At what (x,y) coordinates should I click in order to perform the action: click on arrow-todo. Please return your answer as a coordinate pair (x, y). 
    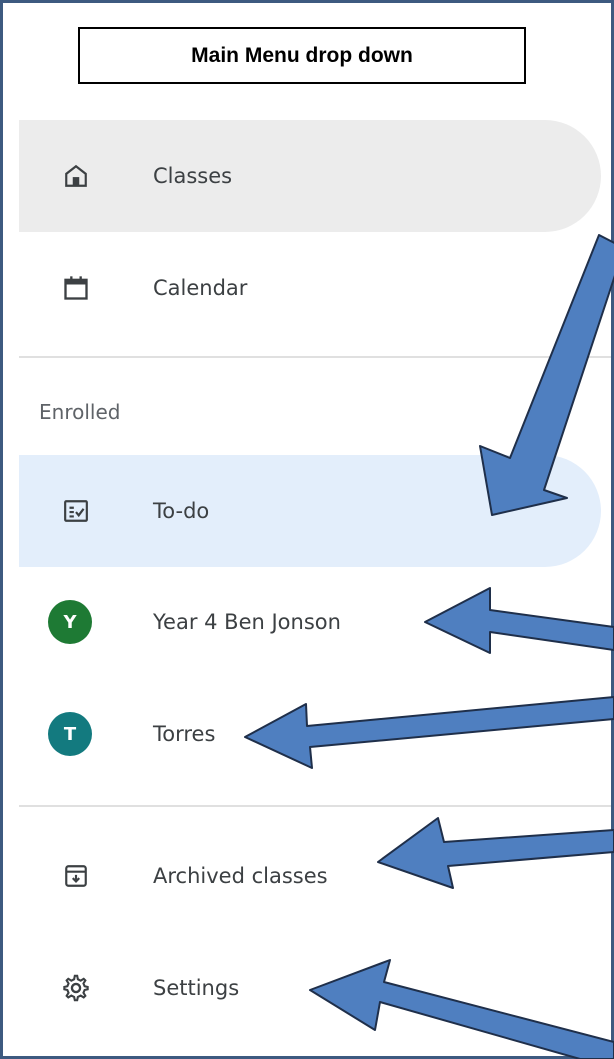
    Looking at the image, I should click on (546, 375).